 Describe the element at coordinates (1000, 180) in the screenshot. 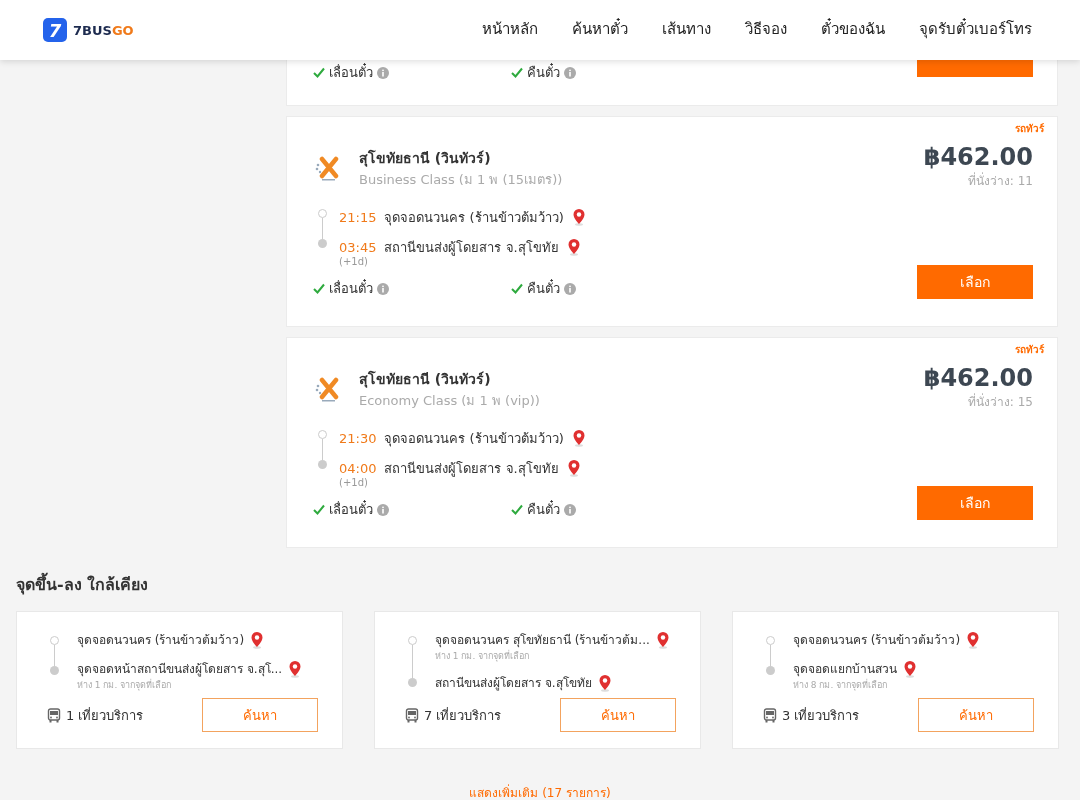

I see `seats-available: ที่นั่งว่าง: 11` at that location.